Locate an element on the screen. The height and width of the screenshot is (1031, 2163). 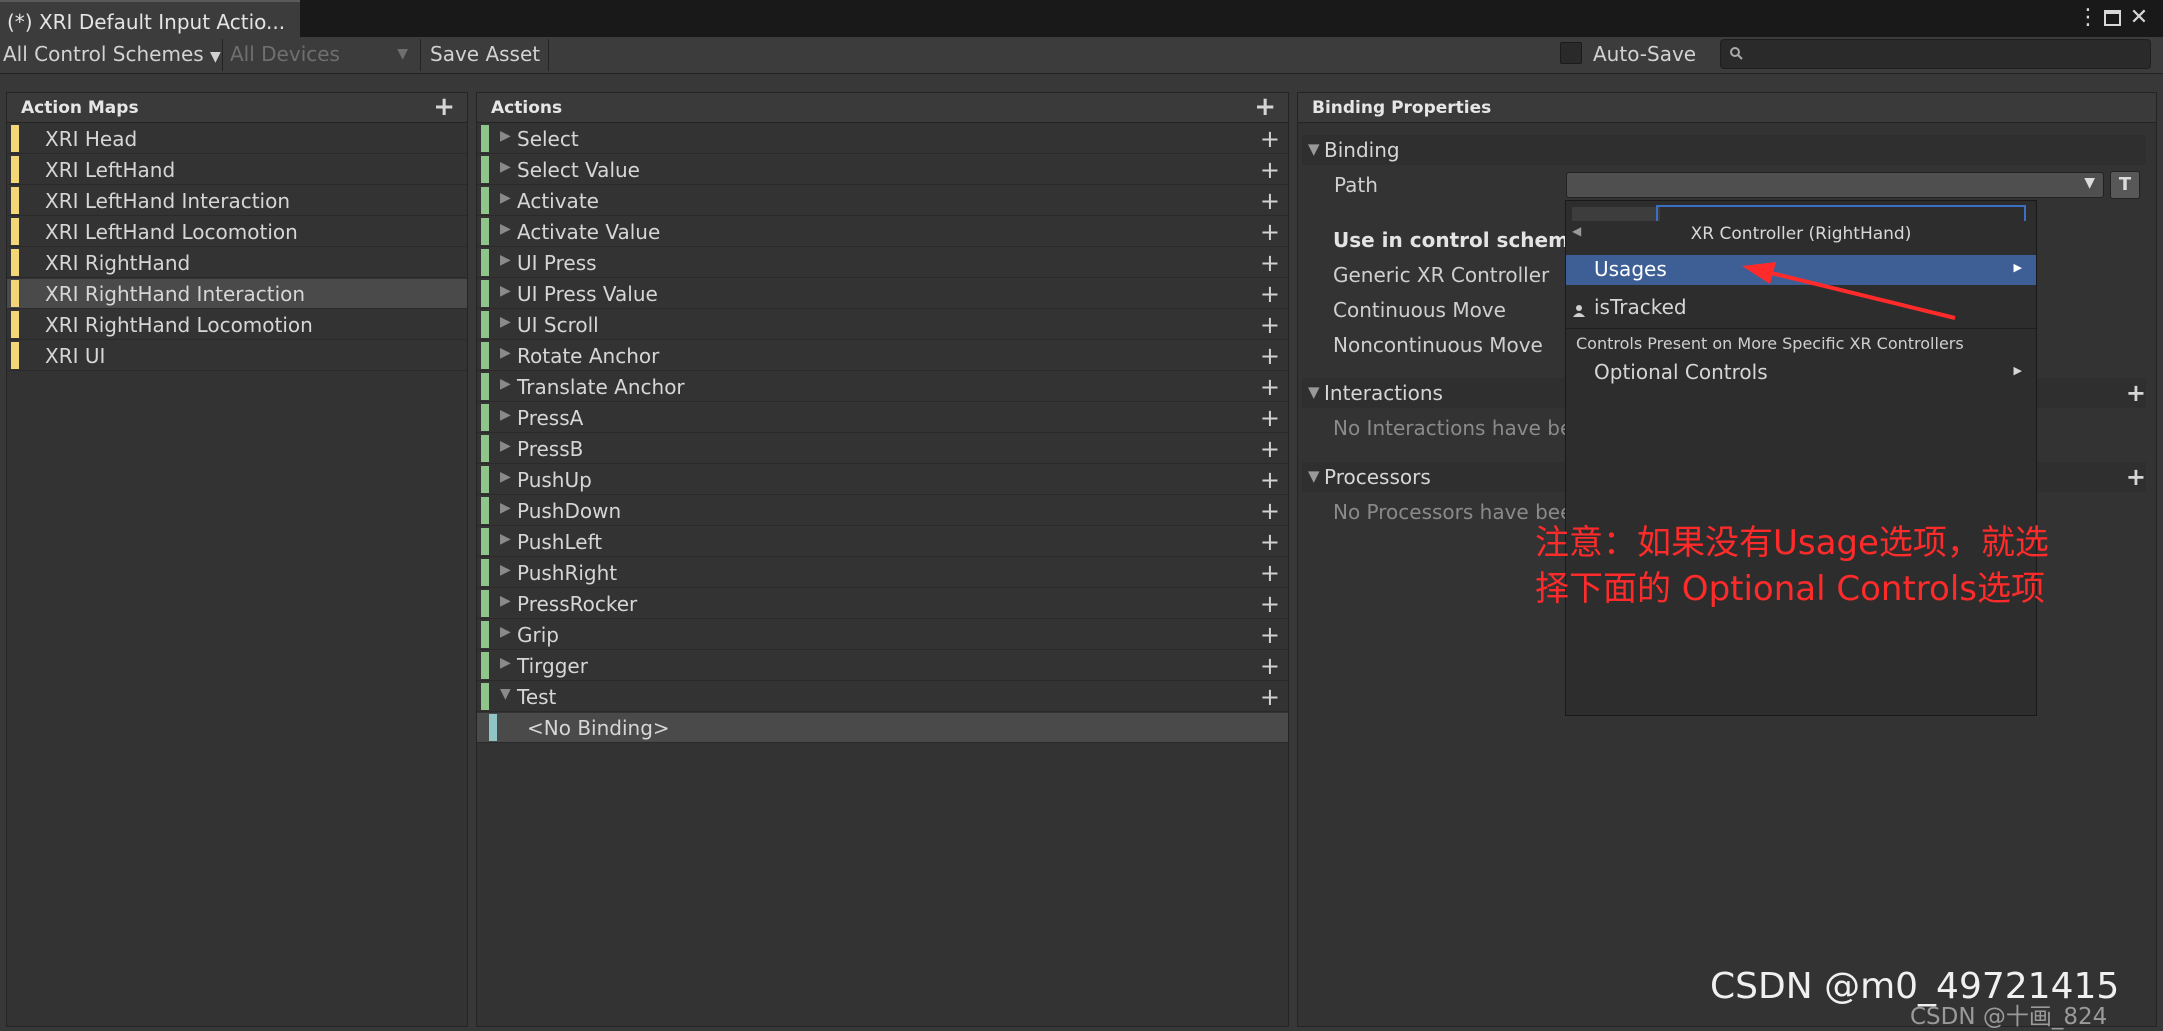
devices-dropdown: All Devices ▼ is located at coordinates (319, 55).